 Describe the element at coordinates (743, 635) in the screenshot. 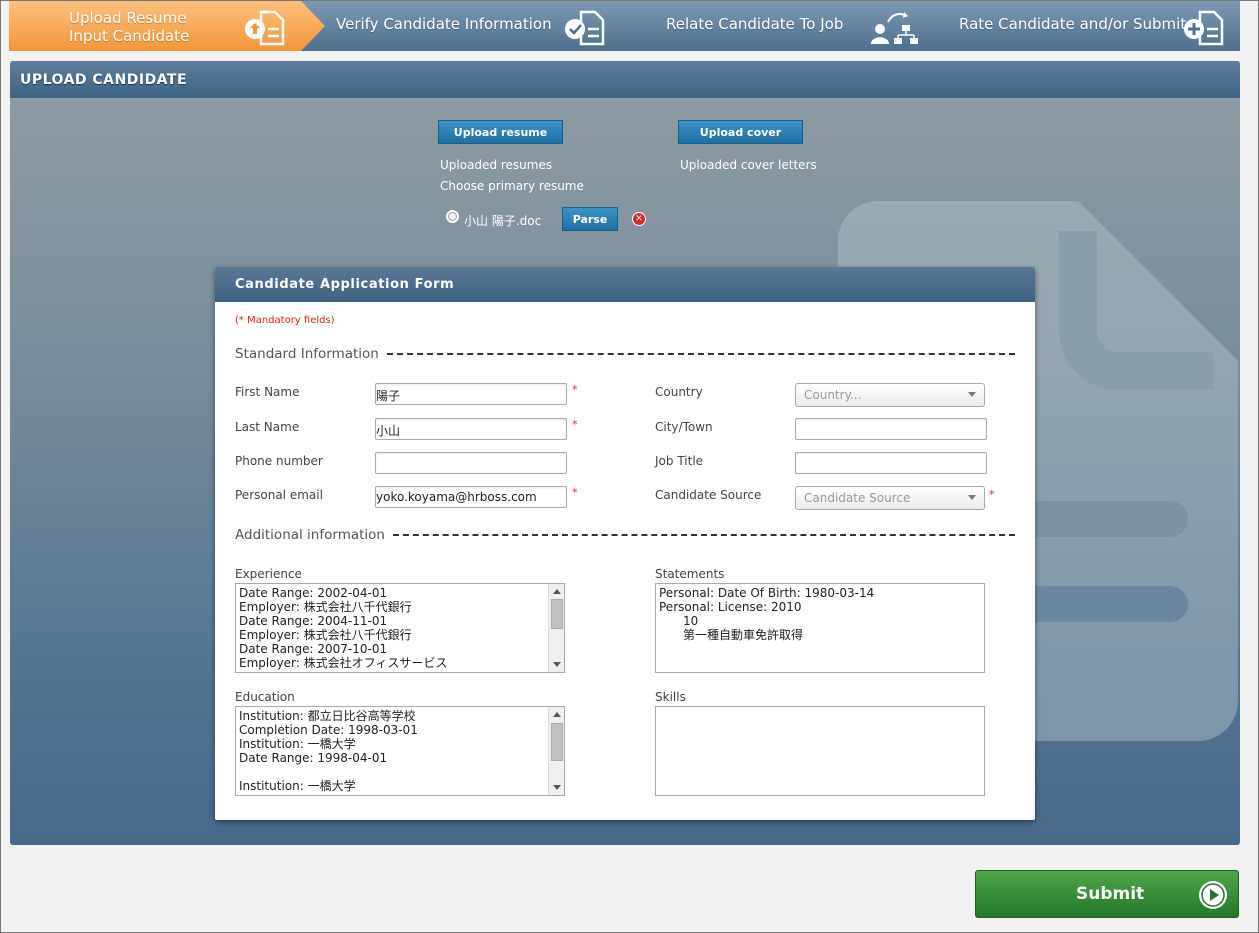

I see `statements-line: 第一種自動車免許取得` at that location.